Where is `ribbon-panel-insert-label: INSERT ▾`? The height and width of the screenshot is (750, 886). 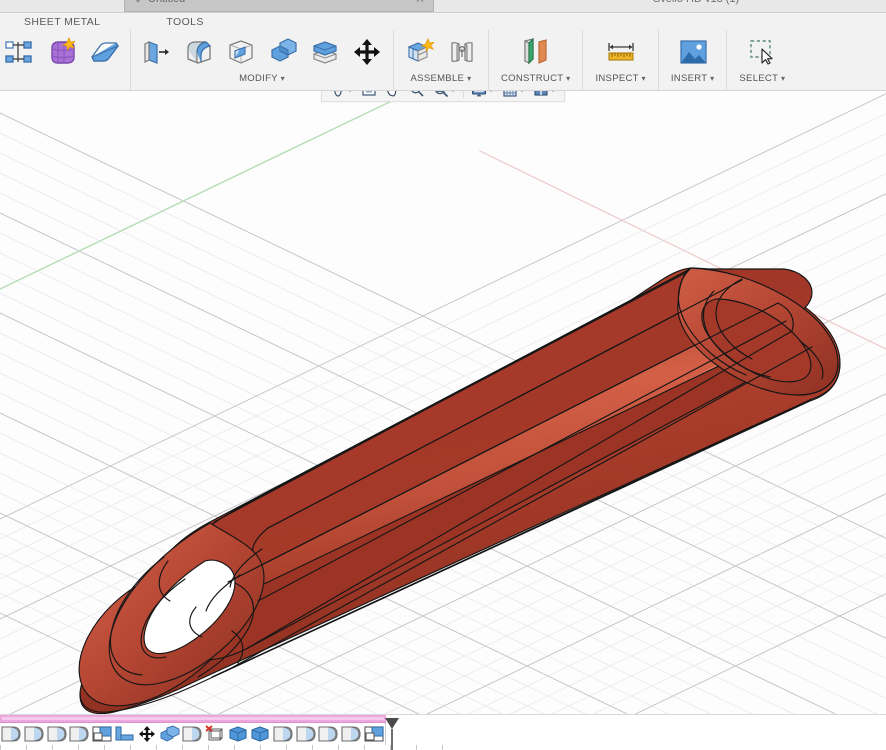 ribbon-panel-insert-label: INSERT ▾ is located at coordinates (693, 78).